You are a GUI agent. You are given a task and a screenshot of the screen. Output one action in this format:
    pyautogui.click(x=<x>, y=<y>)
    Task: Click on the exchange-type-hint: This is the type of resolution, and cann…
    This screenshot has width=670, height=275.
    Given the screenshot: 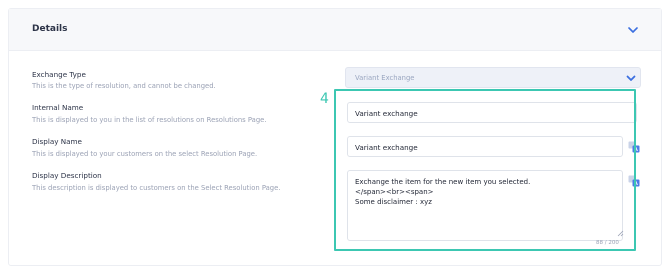 What is the action you would take?
    pyautogui.click(x=124, y=86)
    